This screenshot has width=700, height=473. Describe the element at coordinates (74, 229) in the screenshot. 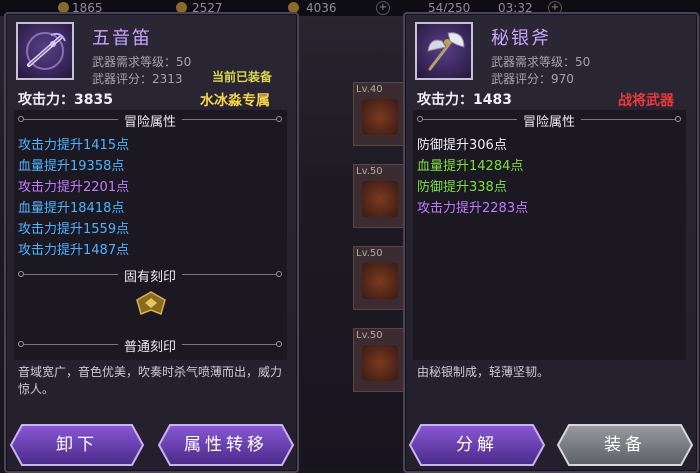

I see `stat-line: 攻击力提升1559点` at that location.